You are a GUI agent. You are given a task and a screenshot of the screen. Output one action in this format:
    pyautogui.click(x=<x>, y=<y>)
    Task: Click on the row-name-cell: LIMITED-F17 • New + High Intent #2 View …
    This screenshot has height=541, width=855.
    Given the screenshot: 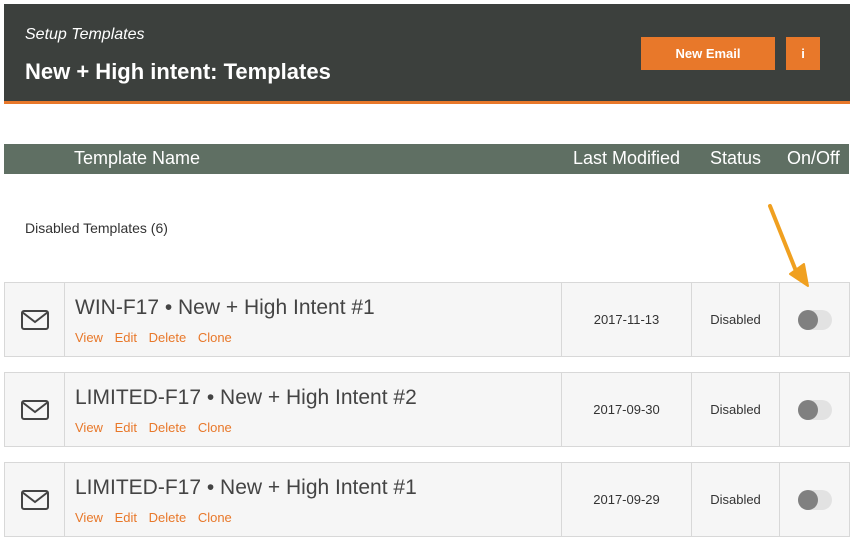 What is the action you would take?
    pyautogui.click(x=313, y=409)
    